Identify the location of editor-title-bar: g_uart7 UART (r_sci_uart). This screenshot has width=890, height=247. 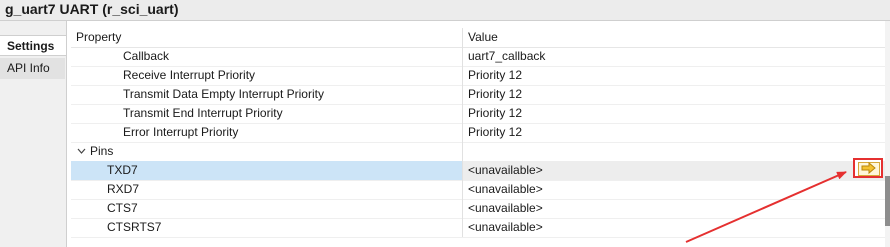
(445, 10).